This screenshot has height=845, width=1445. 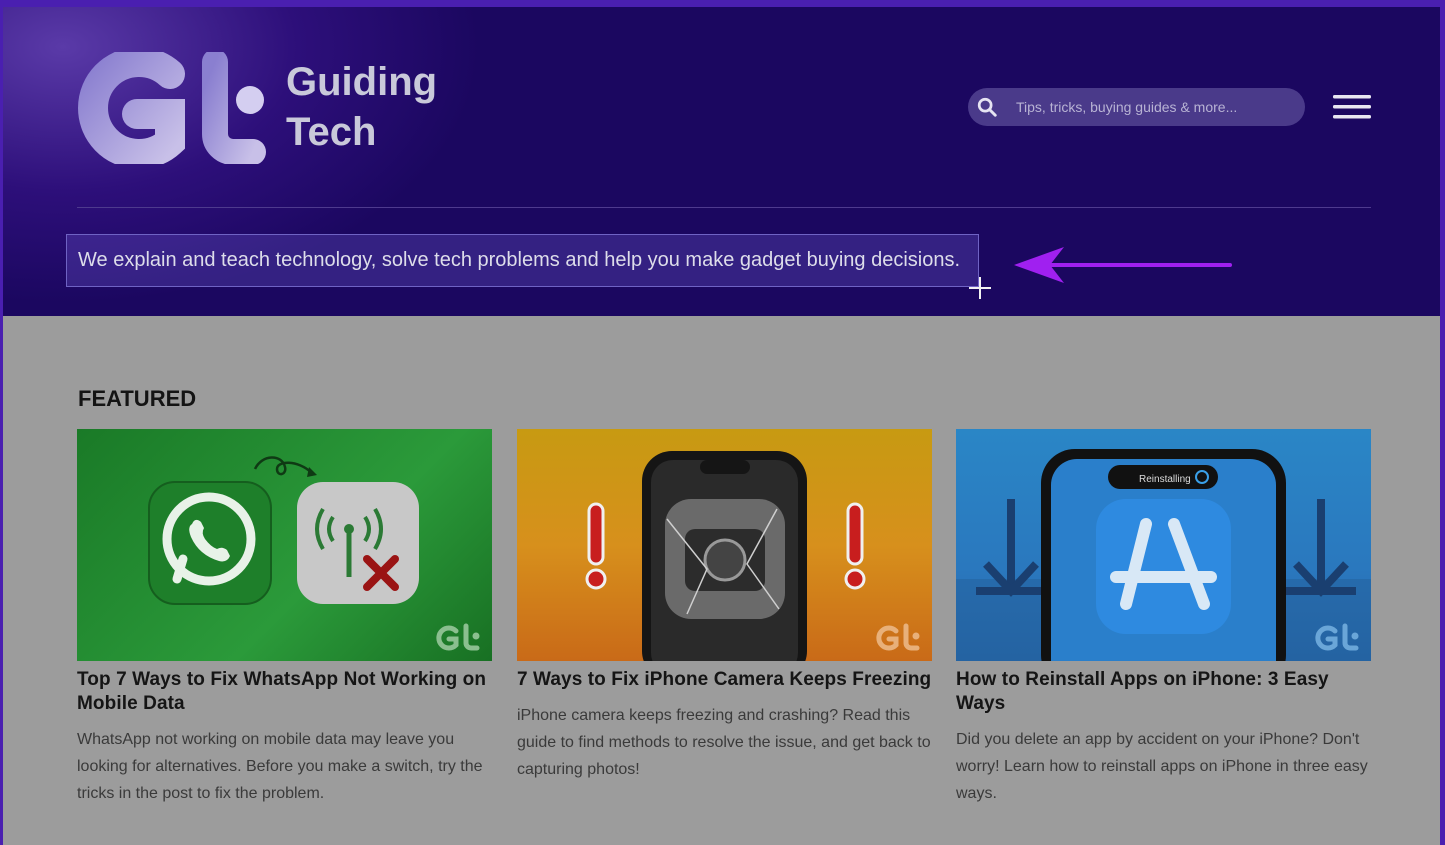 I want to click on brand-name: Guiding Tech, so click(x=361, y=107).